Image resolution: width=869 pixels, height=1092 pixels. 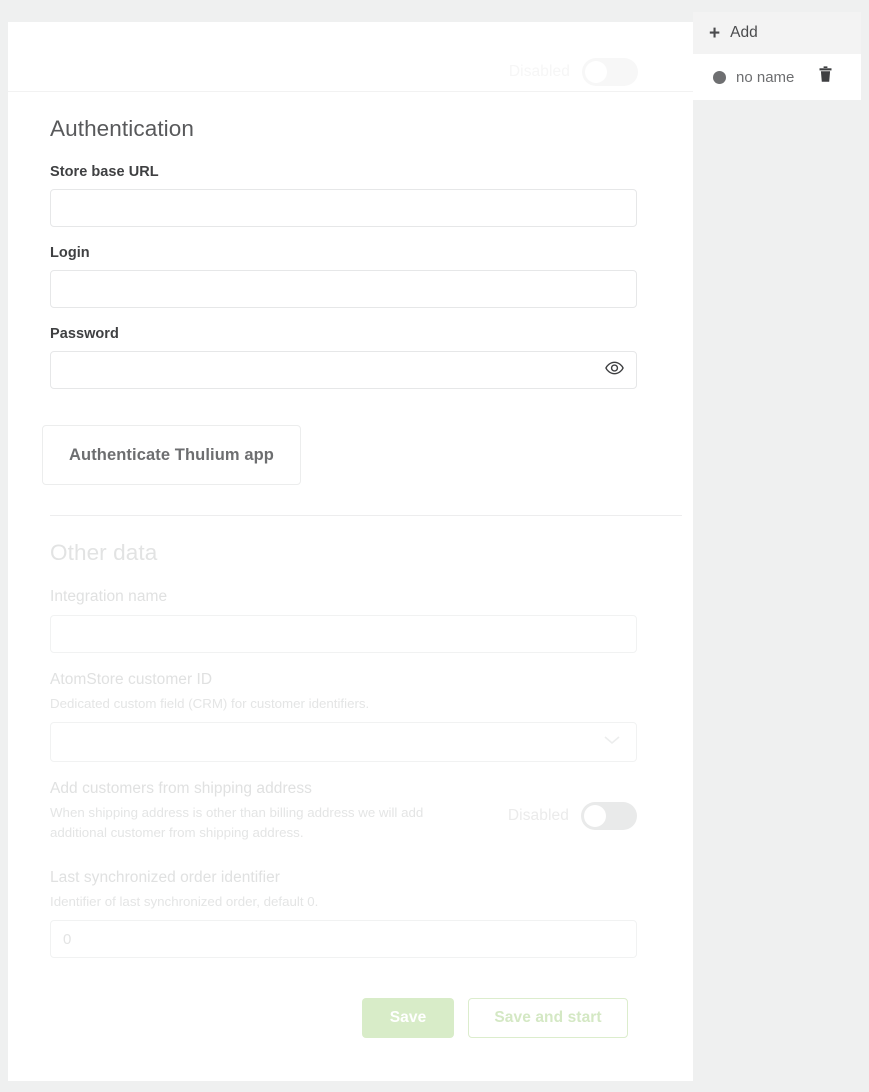 I want to click on store-base-url-field: Store base URL, so click(x=356, y=195).